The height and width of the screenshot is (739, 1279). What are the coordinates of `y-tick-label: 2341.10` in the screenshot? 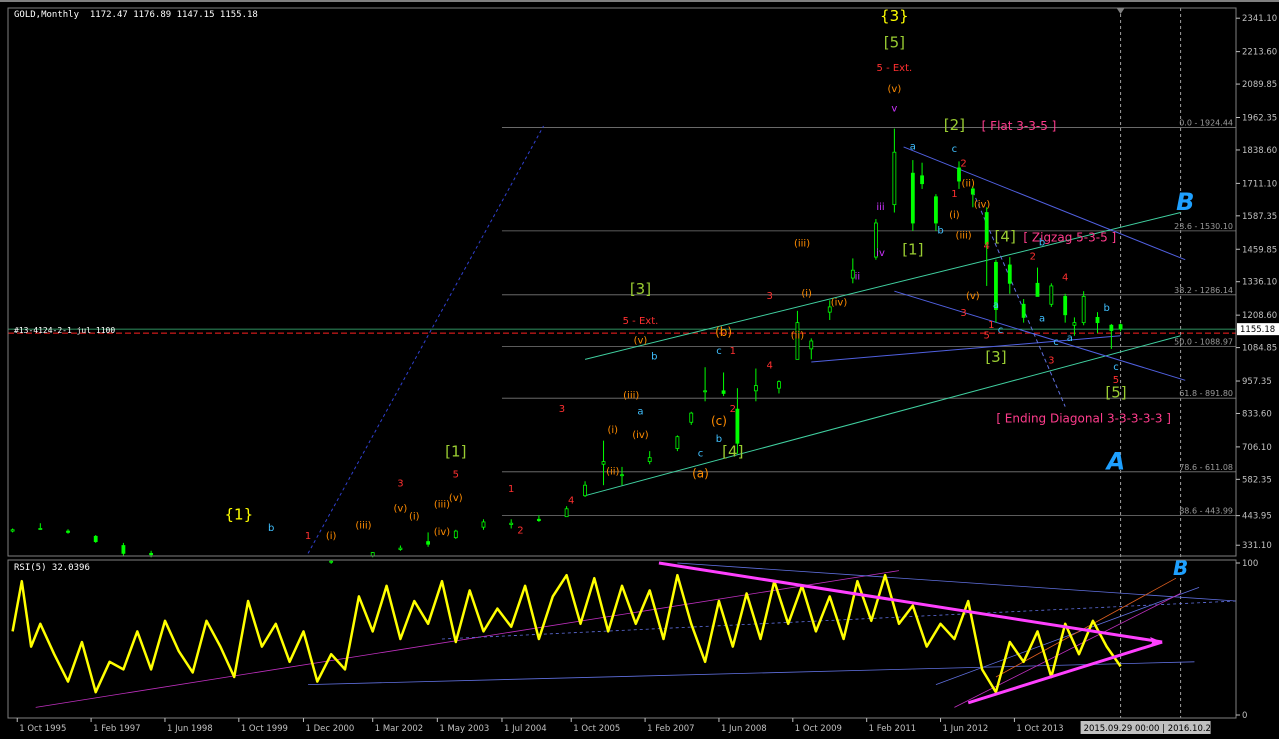 It's located at (1259, 19).